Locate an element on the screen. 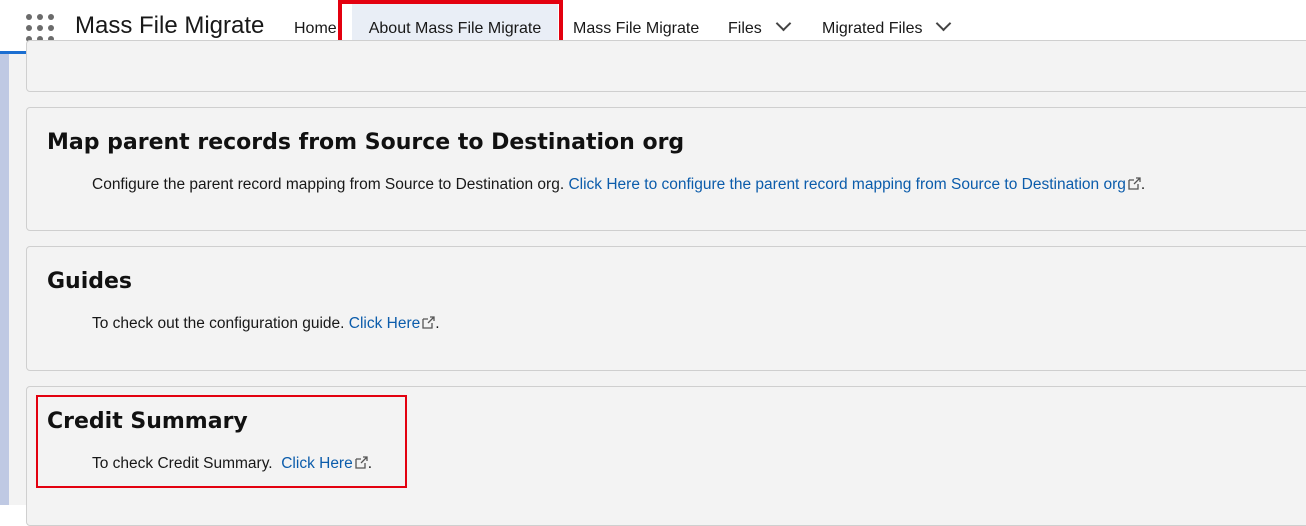  app-launcher-icon is located at coordinates (40, 28).